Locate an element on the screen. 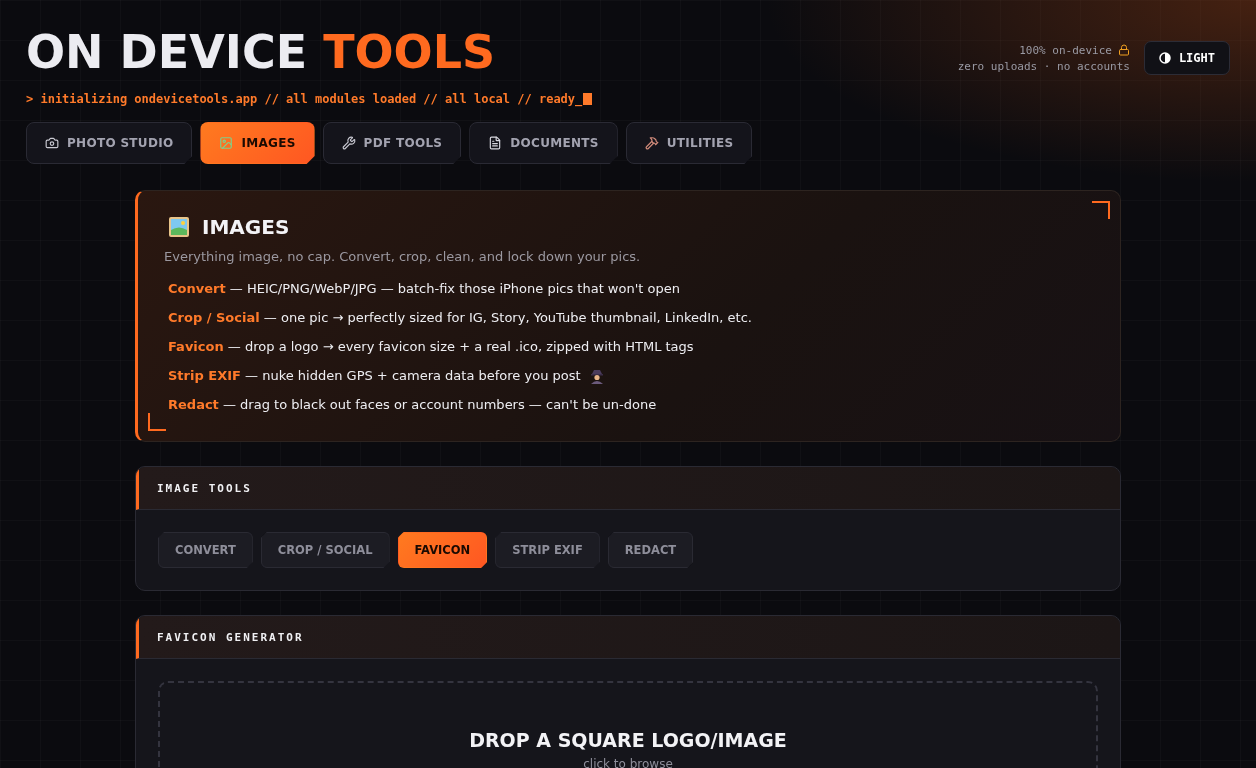 The height and width of the screenshot is (768, 1256). camera-icon is located at coordinates (52, 143).